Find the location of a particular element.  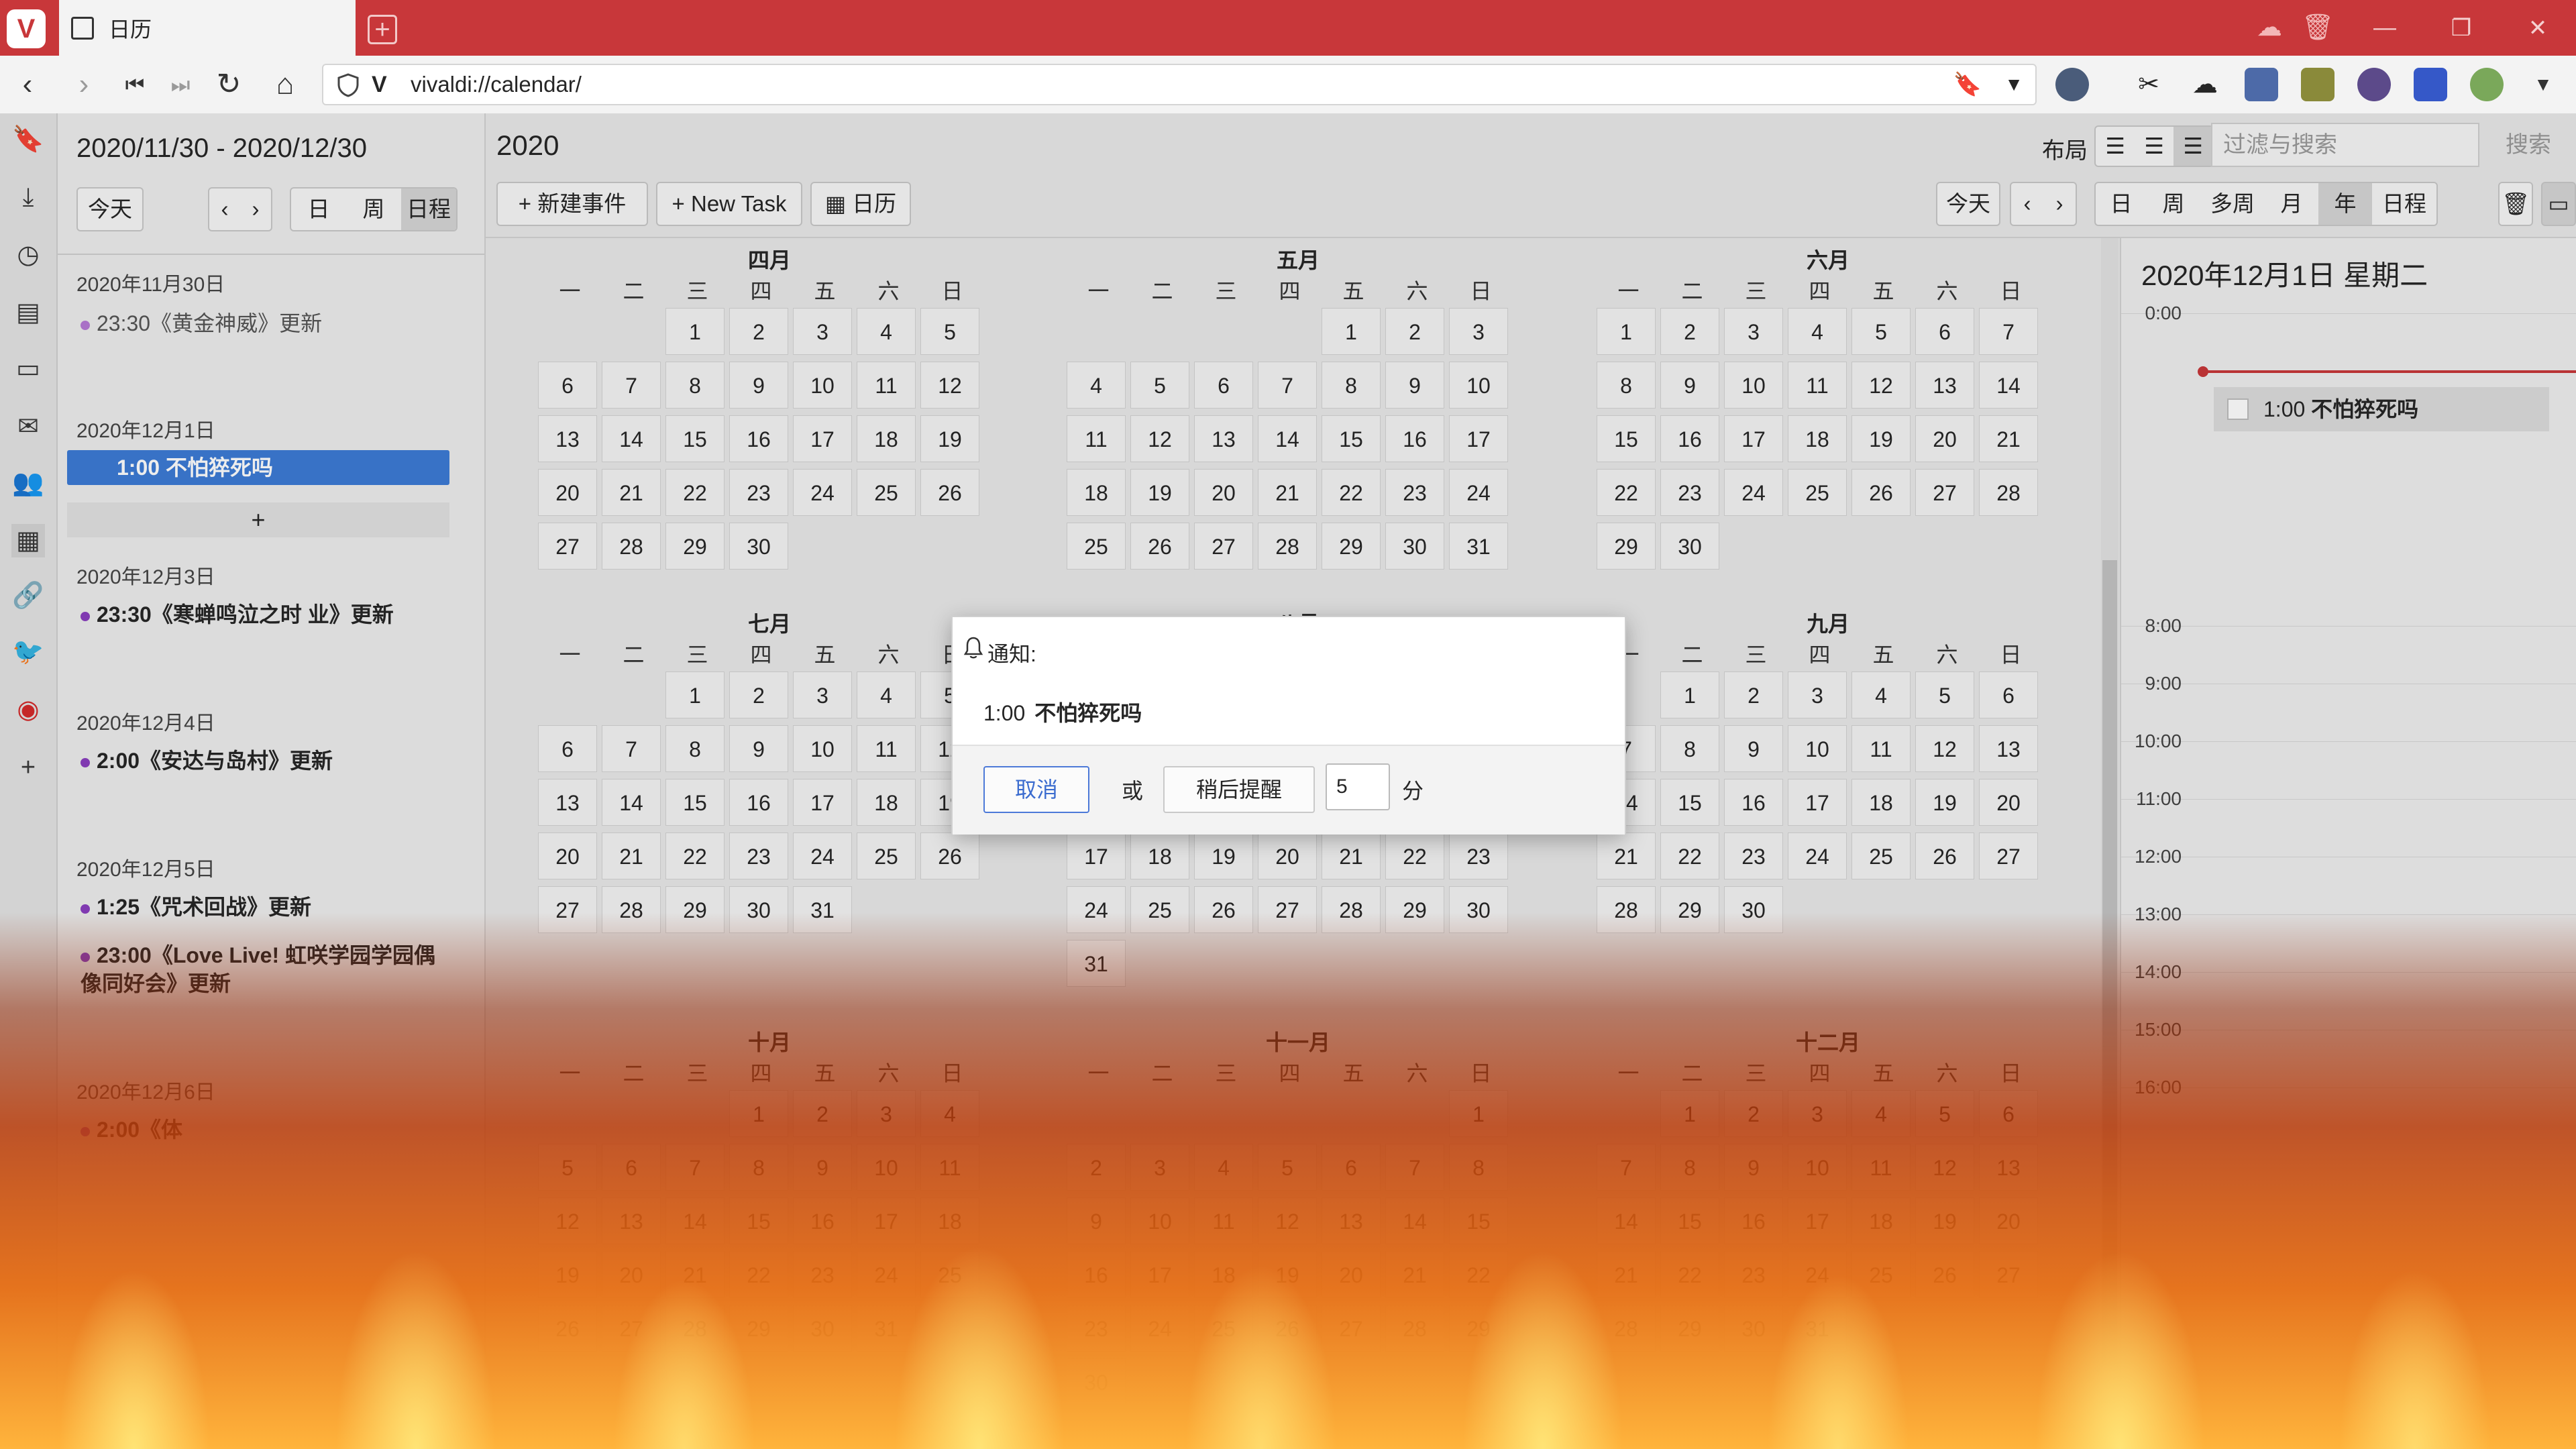

url-text: vivaldi://calendar/ is located at coordinates (496, 84).